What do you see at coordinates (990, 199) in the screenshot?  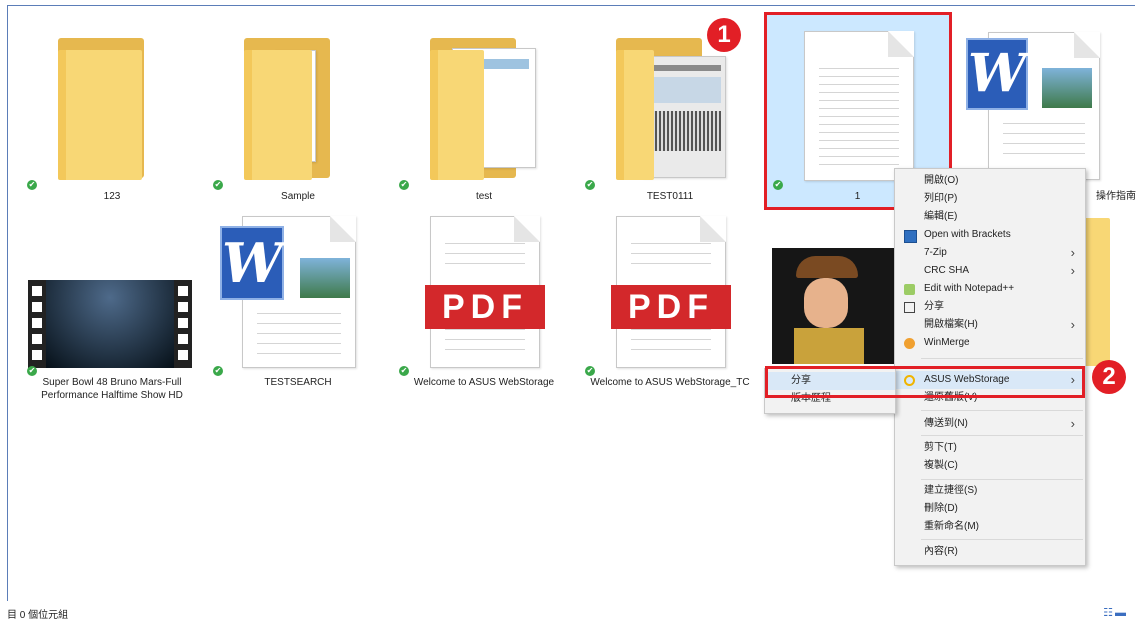 I see `menu-item-print: 列印(P)` at bounding box center [990, 199].